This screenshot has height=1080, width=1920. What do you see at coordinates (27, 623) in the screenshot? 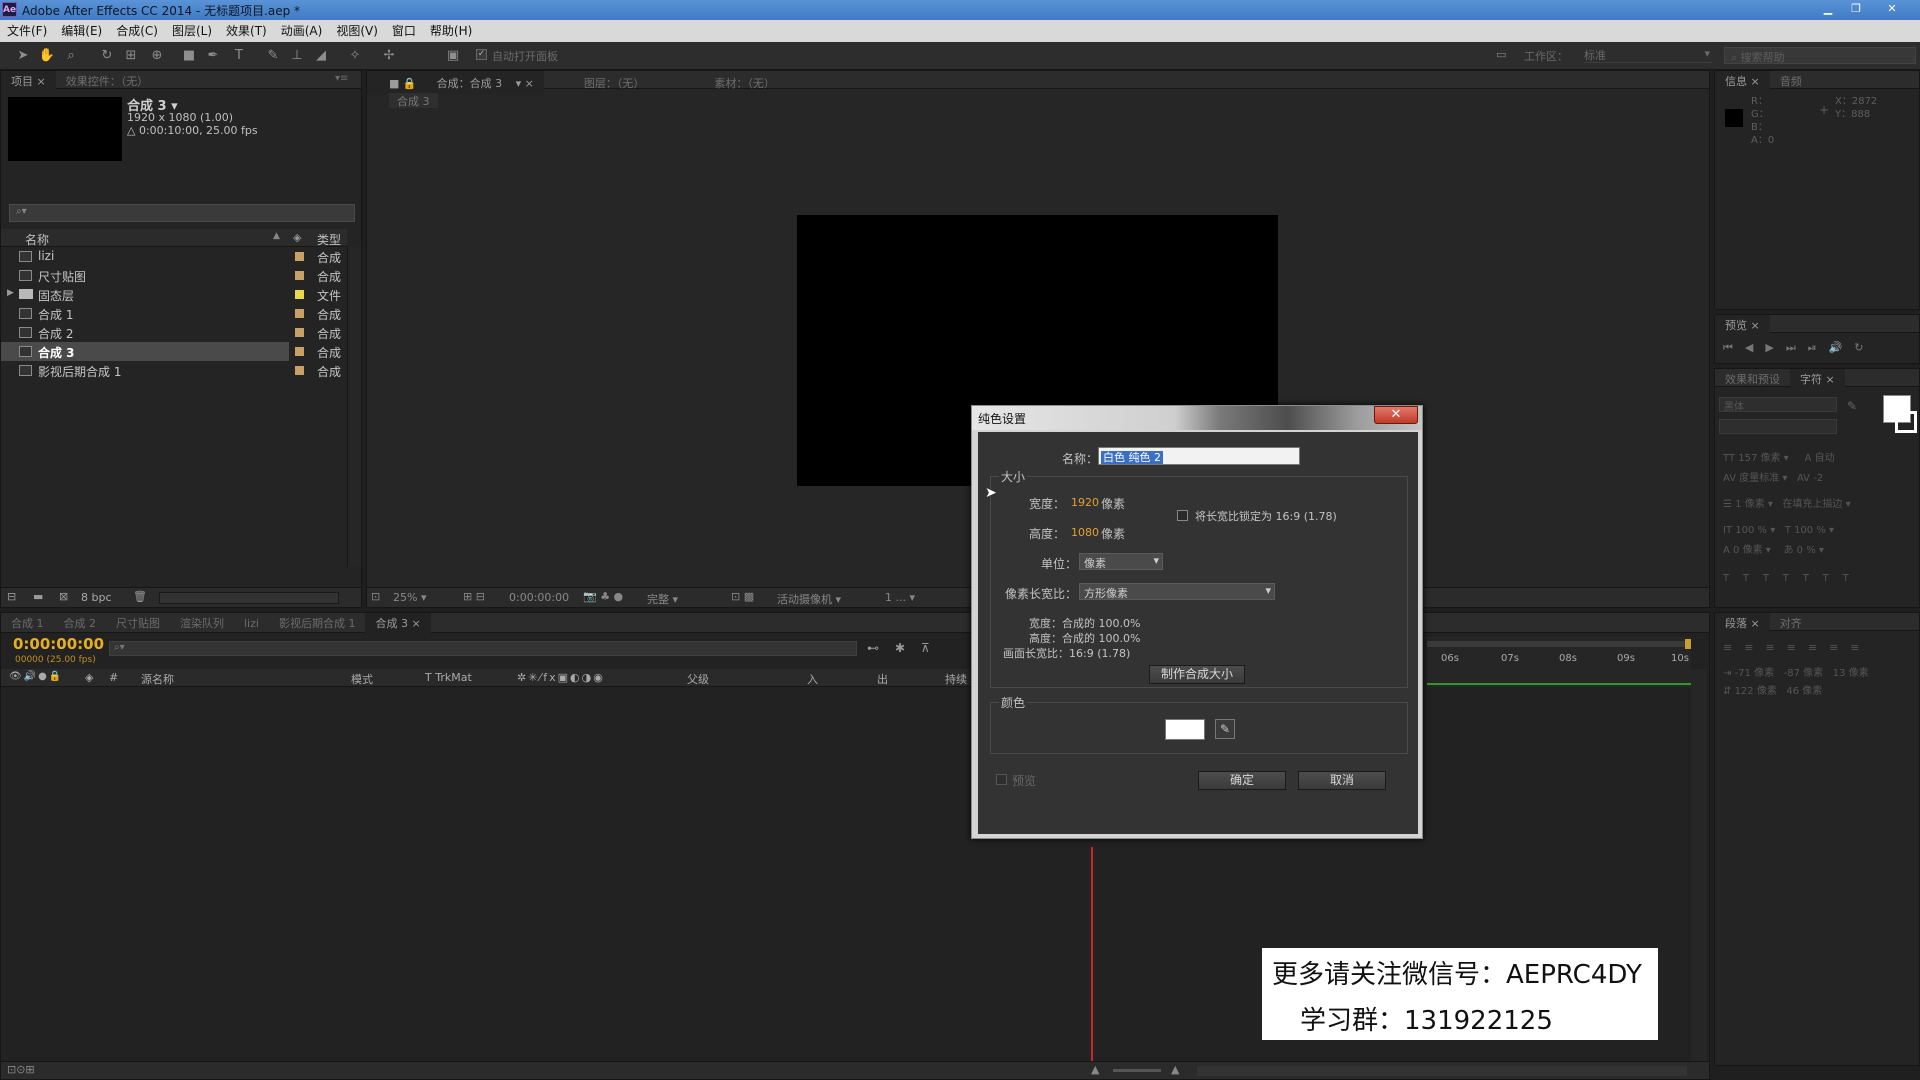
I see `tab-comp-1: 合成 1` at bounding box center [27, 623].